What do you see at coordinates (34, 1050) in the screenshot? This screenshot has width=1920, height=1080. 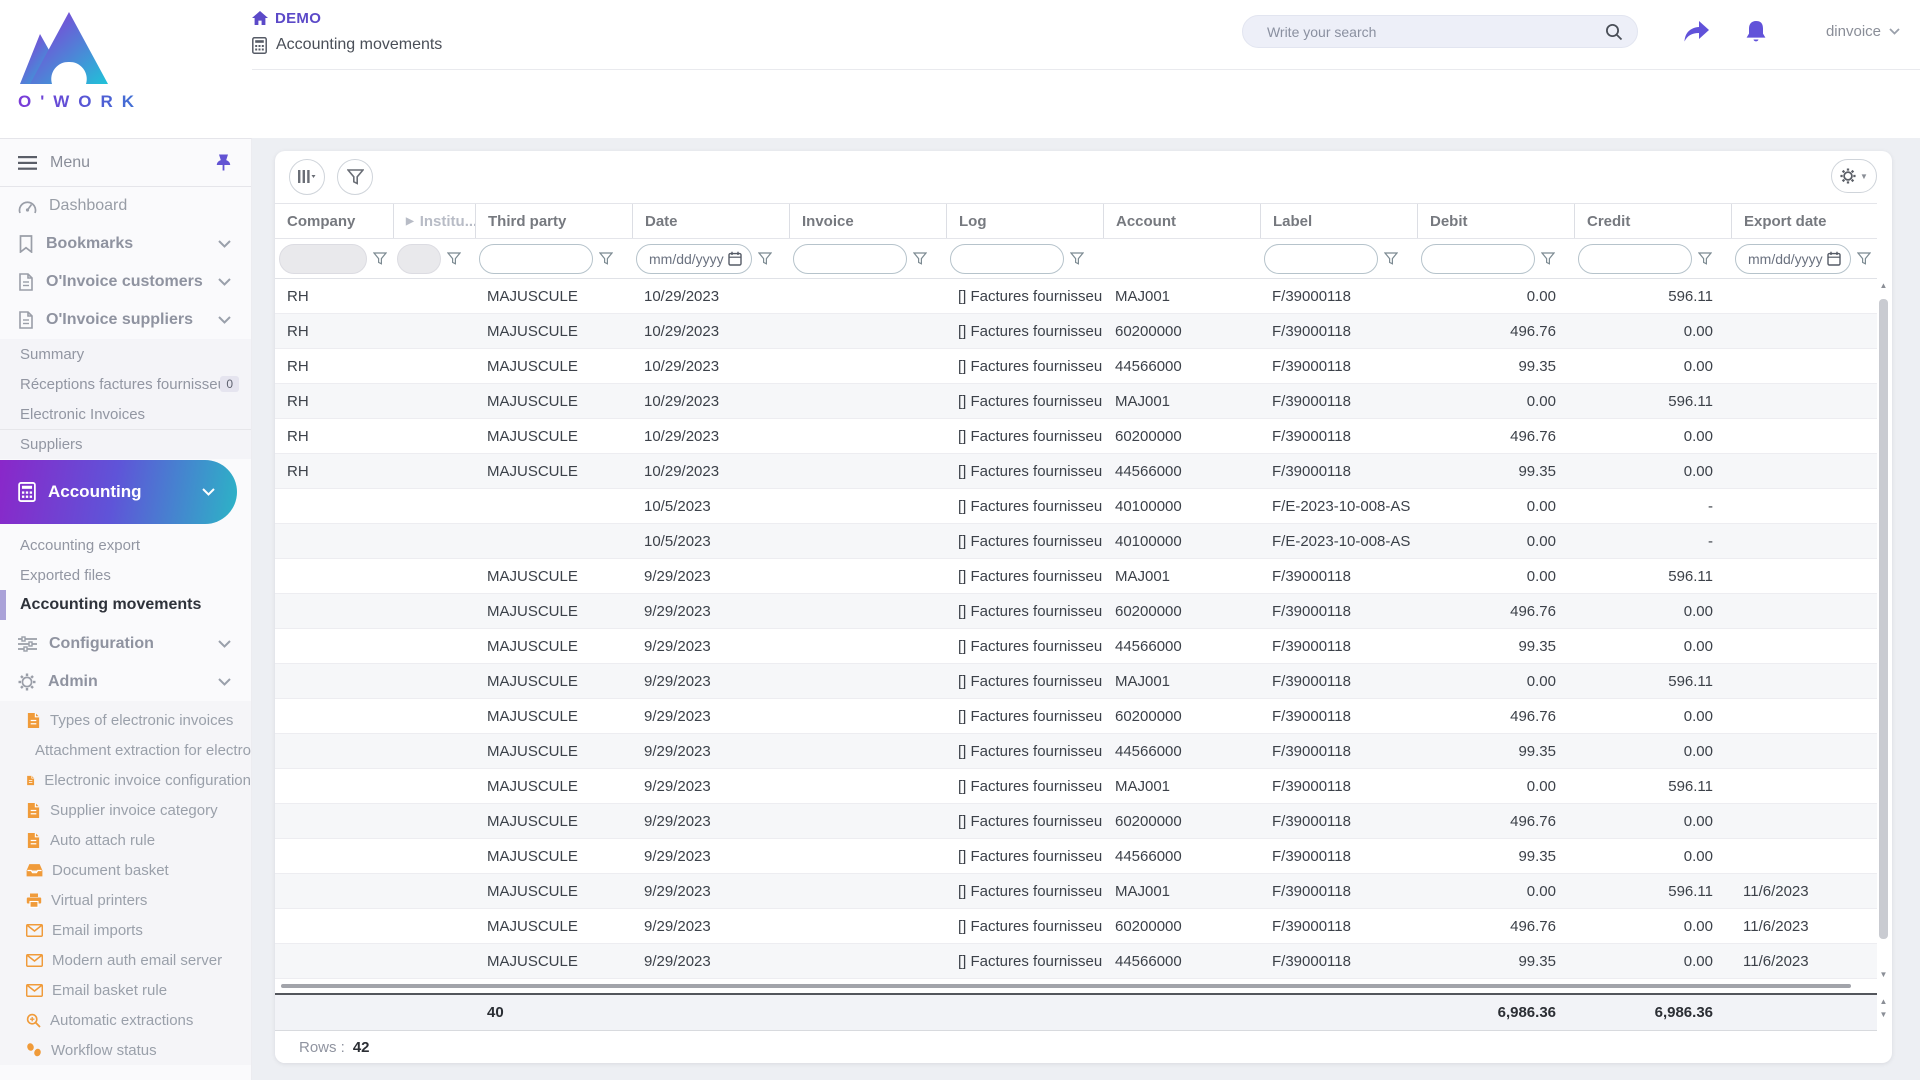 I see `footsteps-icon` at bounding box center [34, 1050].